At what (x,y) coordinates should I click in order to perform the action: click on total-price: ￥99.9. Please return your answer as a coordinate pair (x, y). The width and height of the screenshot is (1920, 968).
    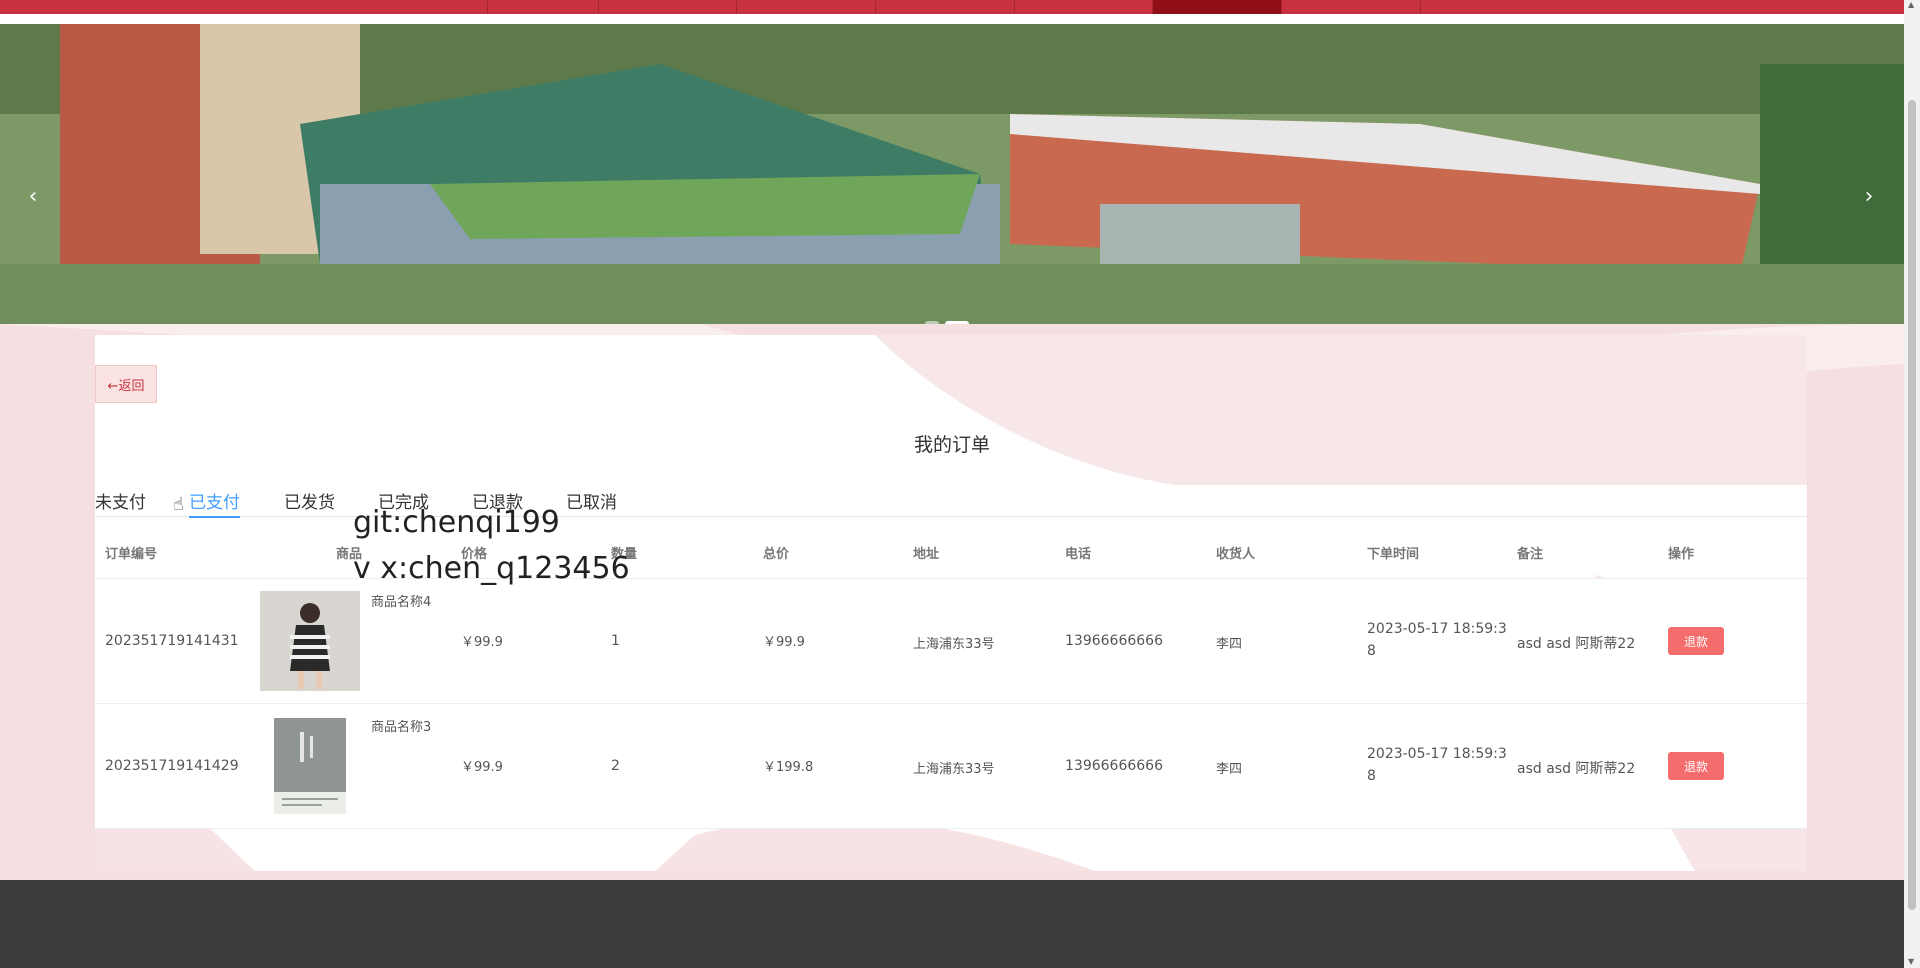
    Looking at the image, I should click on (784, 642).